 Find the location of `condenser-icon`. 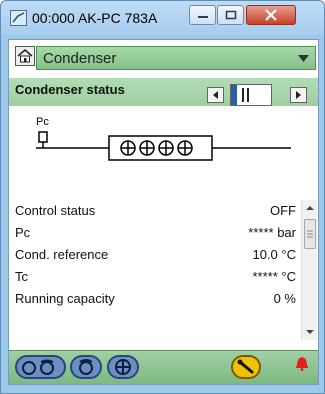

condenser-icon is located at coordinates (86, 367).